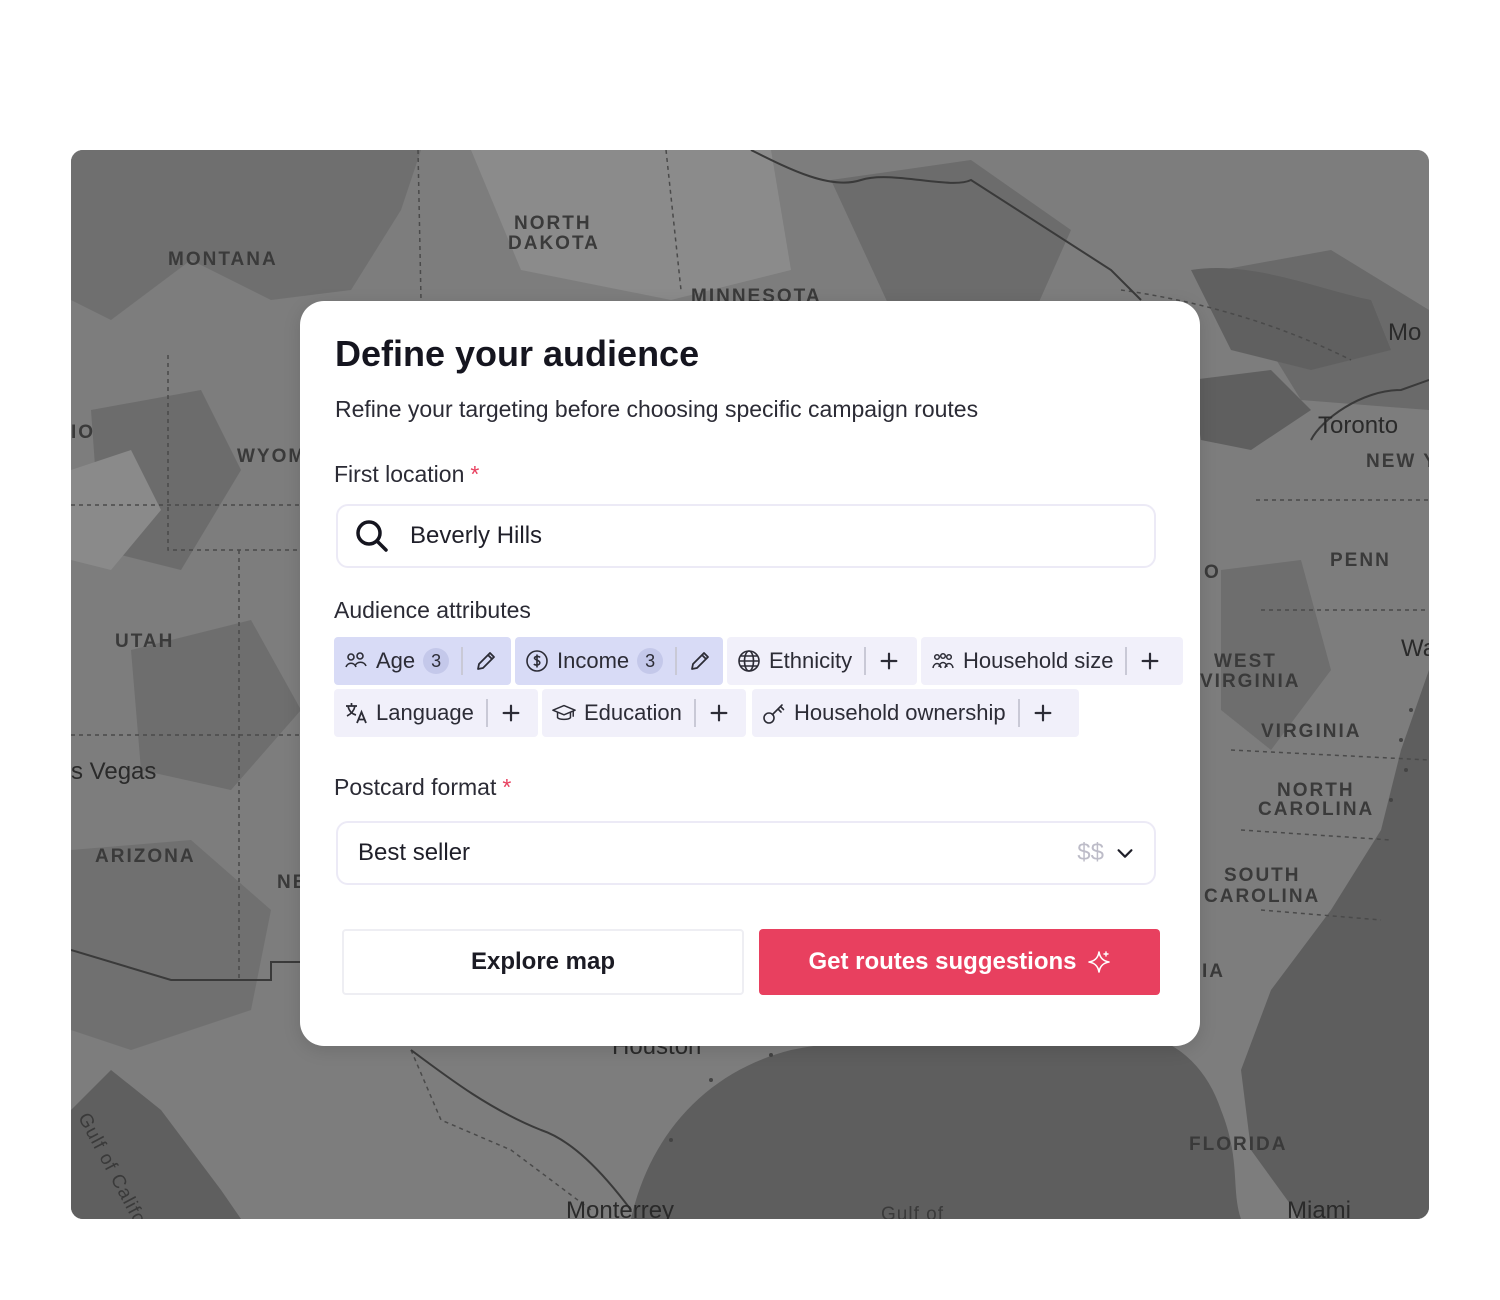 The height and width of the screenshot is (1300, 1500). What do you see at coordinates (272, 456) in the screenshot?
I see `map-label-wyoming: WYOM` at bounding box center [272, 456].